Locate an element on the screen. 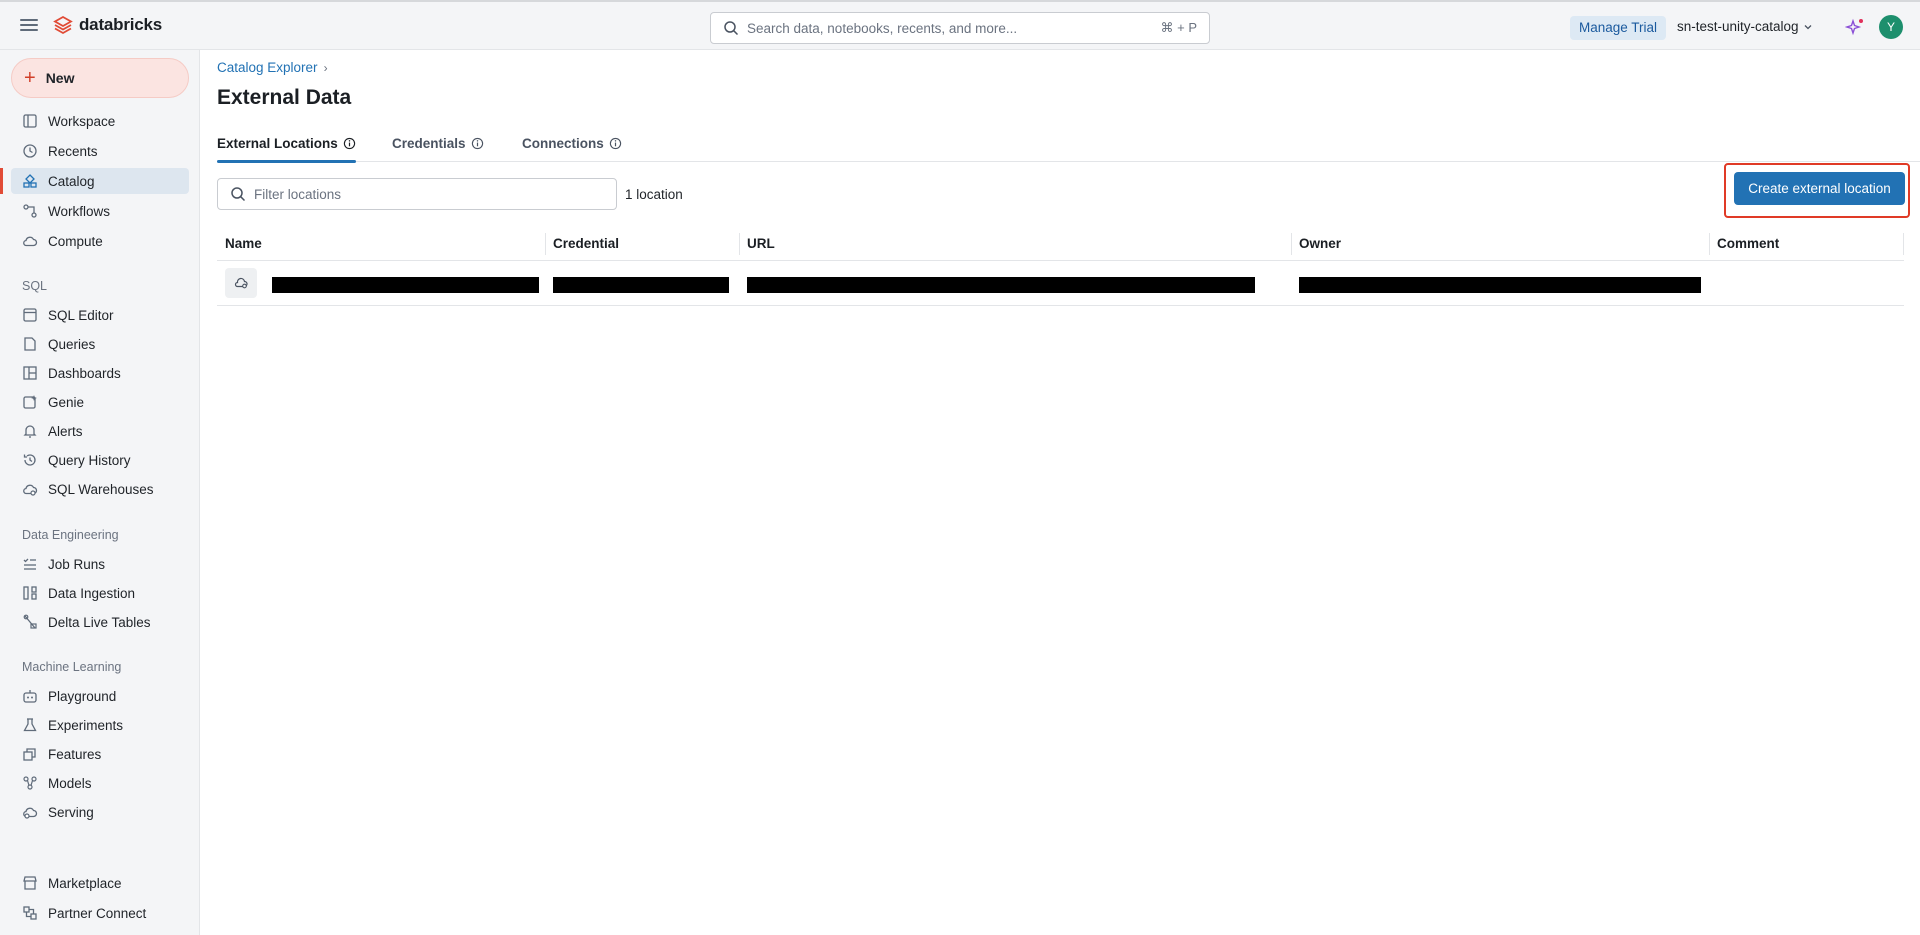 This screenshot has width=1920, height=935. sidebar-item-label: Compute is located at coordinates (75, 241).